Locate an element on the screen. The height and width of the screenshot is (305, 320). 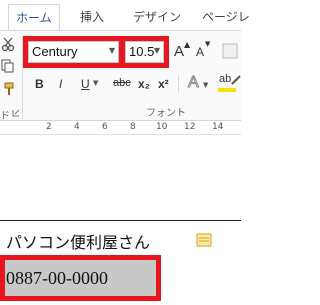
horizontal-ruler: 2 4 6 8 10 12 14 is located at coordinates (120, 128).